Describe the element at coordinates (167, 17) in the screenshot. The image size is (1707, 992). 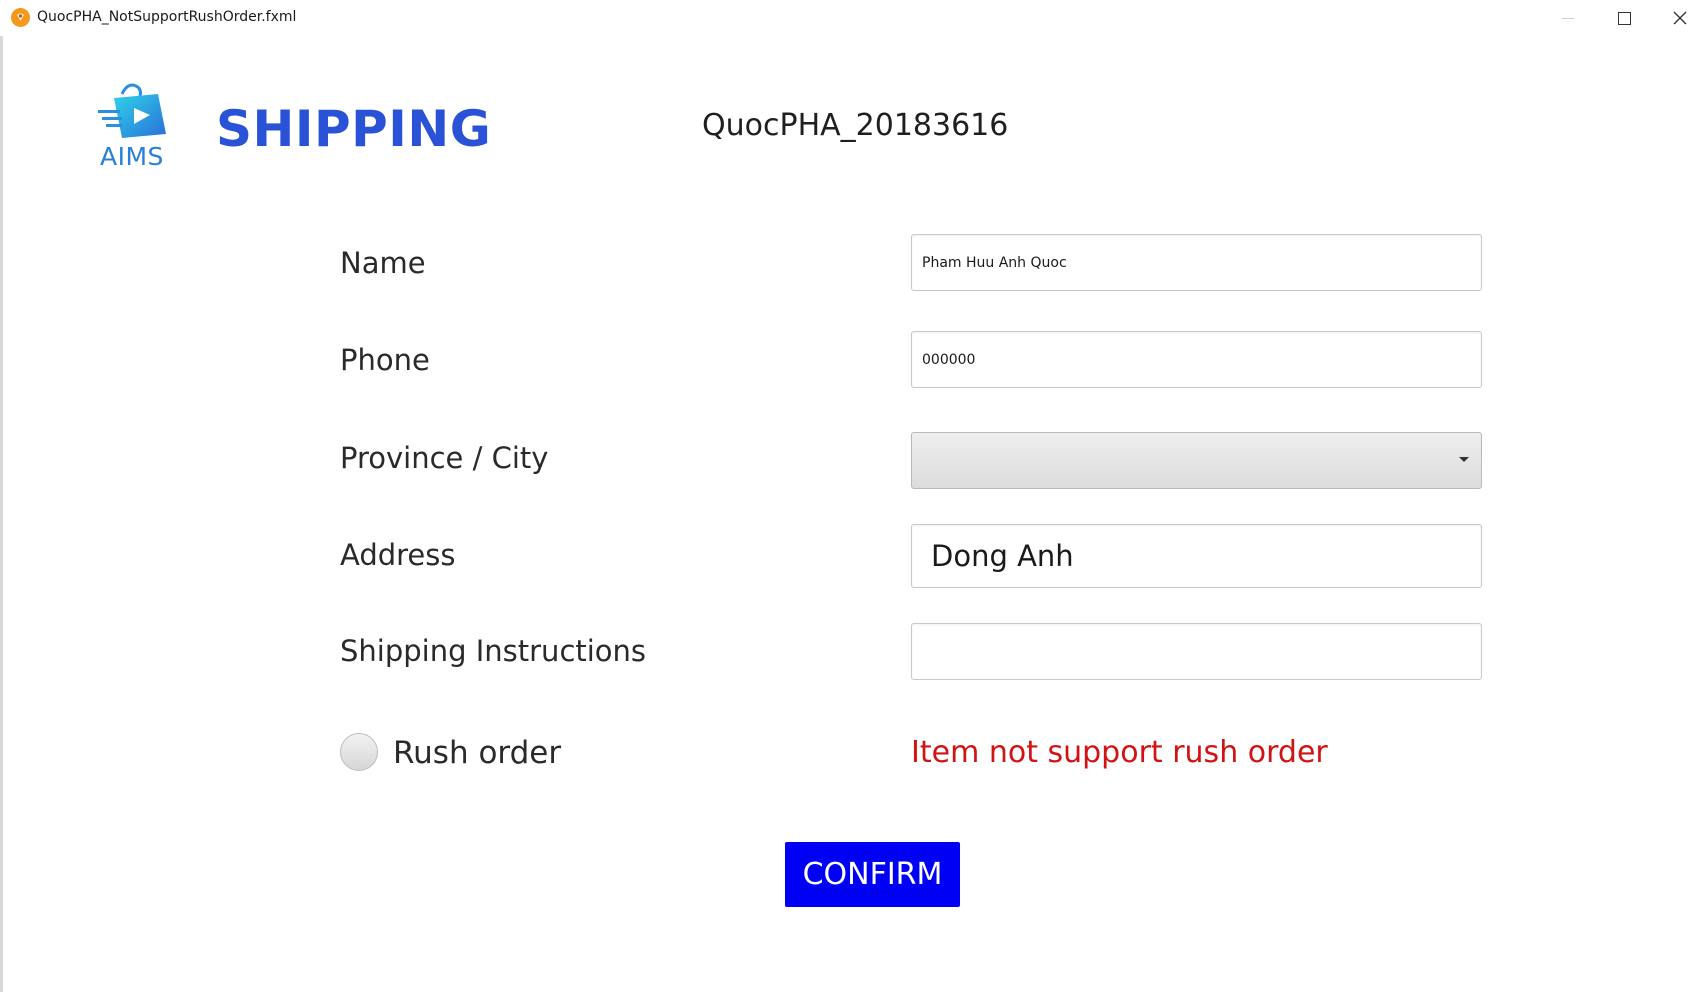
I see `window-title: QuocPHA_NotSupportRushOrder.fxml` at that location.